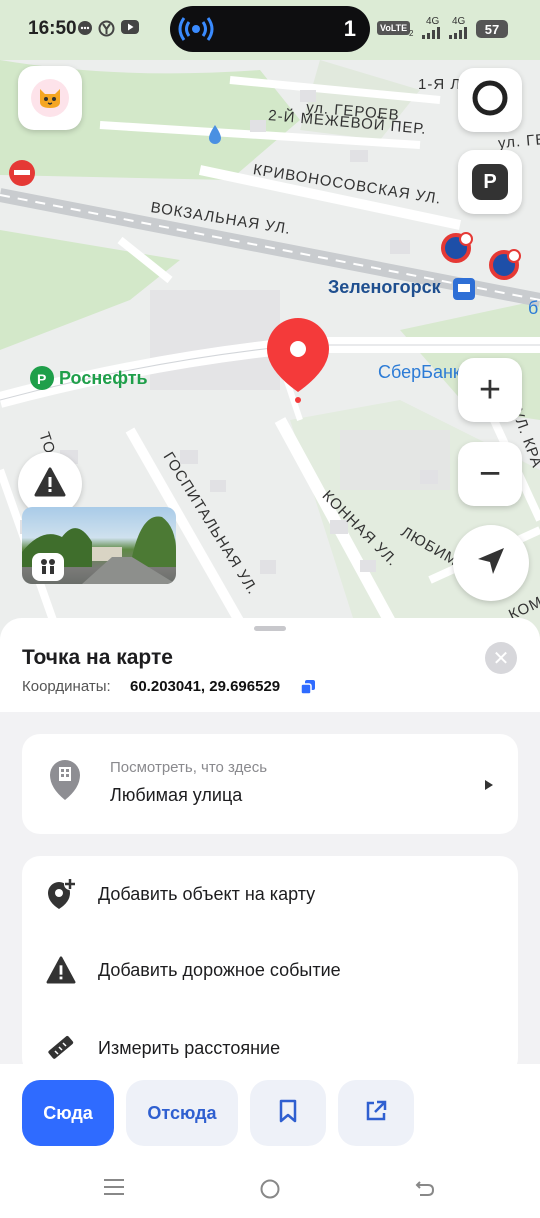 This screenshot has height=1218, width=540. I want to click on coords-label: Координаты:, so click(66, 686).